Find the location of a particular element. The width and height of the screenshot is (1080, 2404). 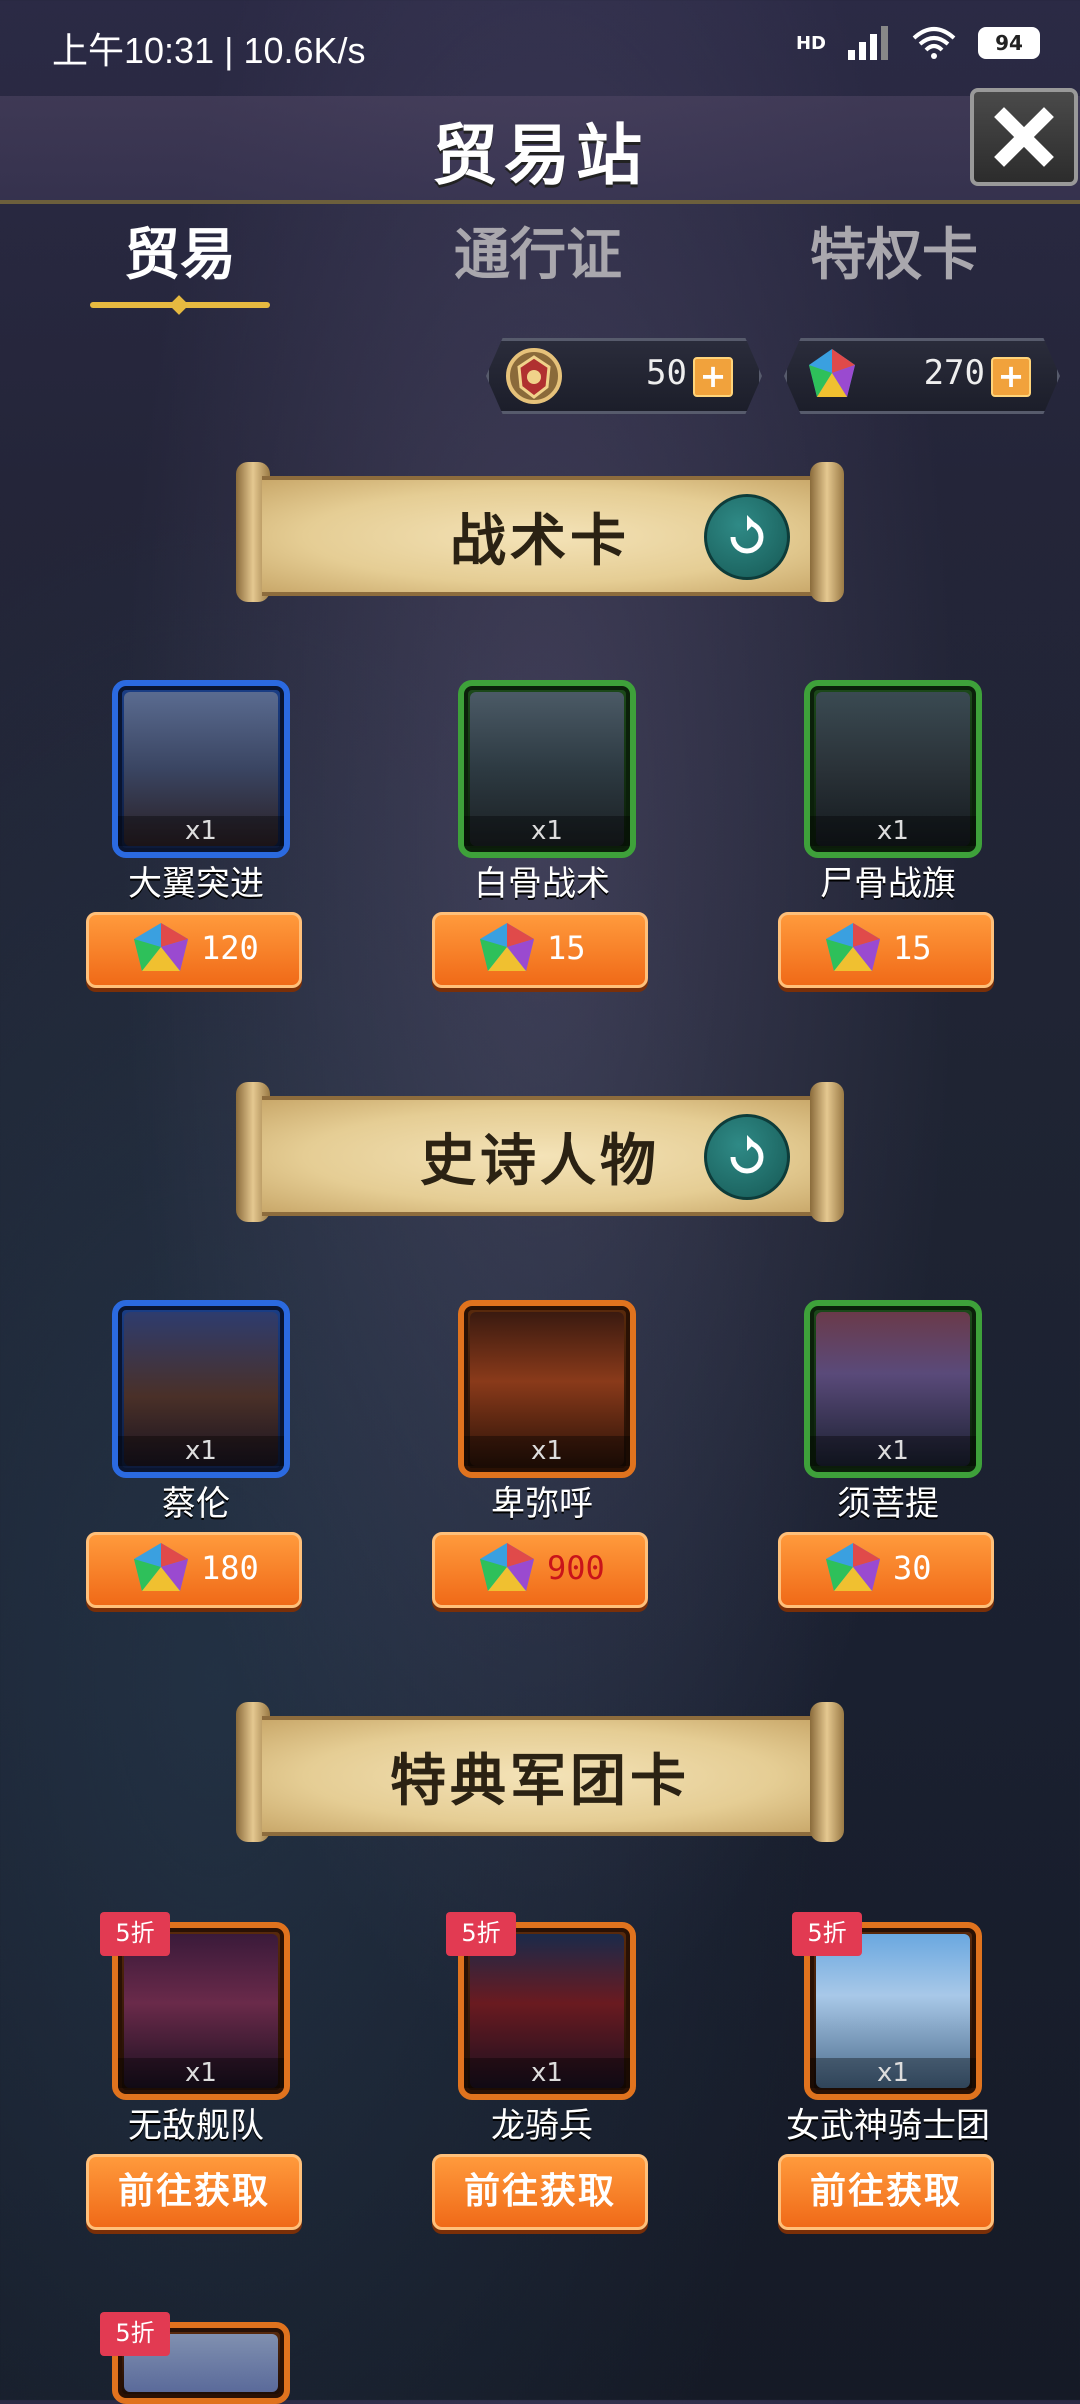

hero-card-item: x1 蔡伦 180 is located at coordinates (196, 1460).